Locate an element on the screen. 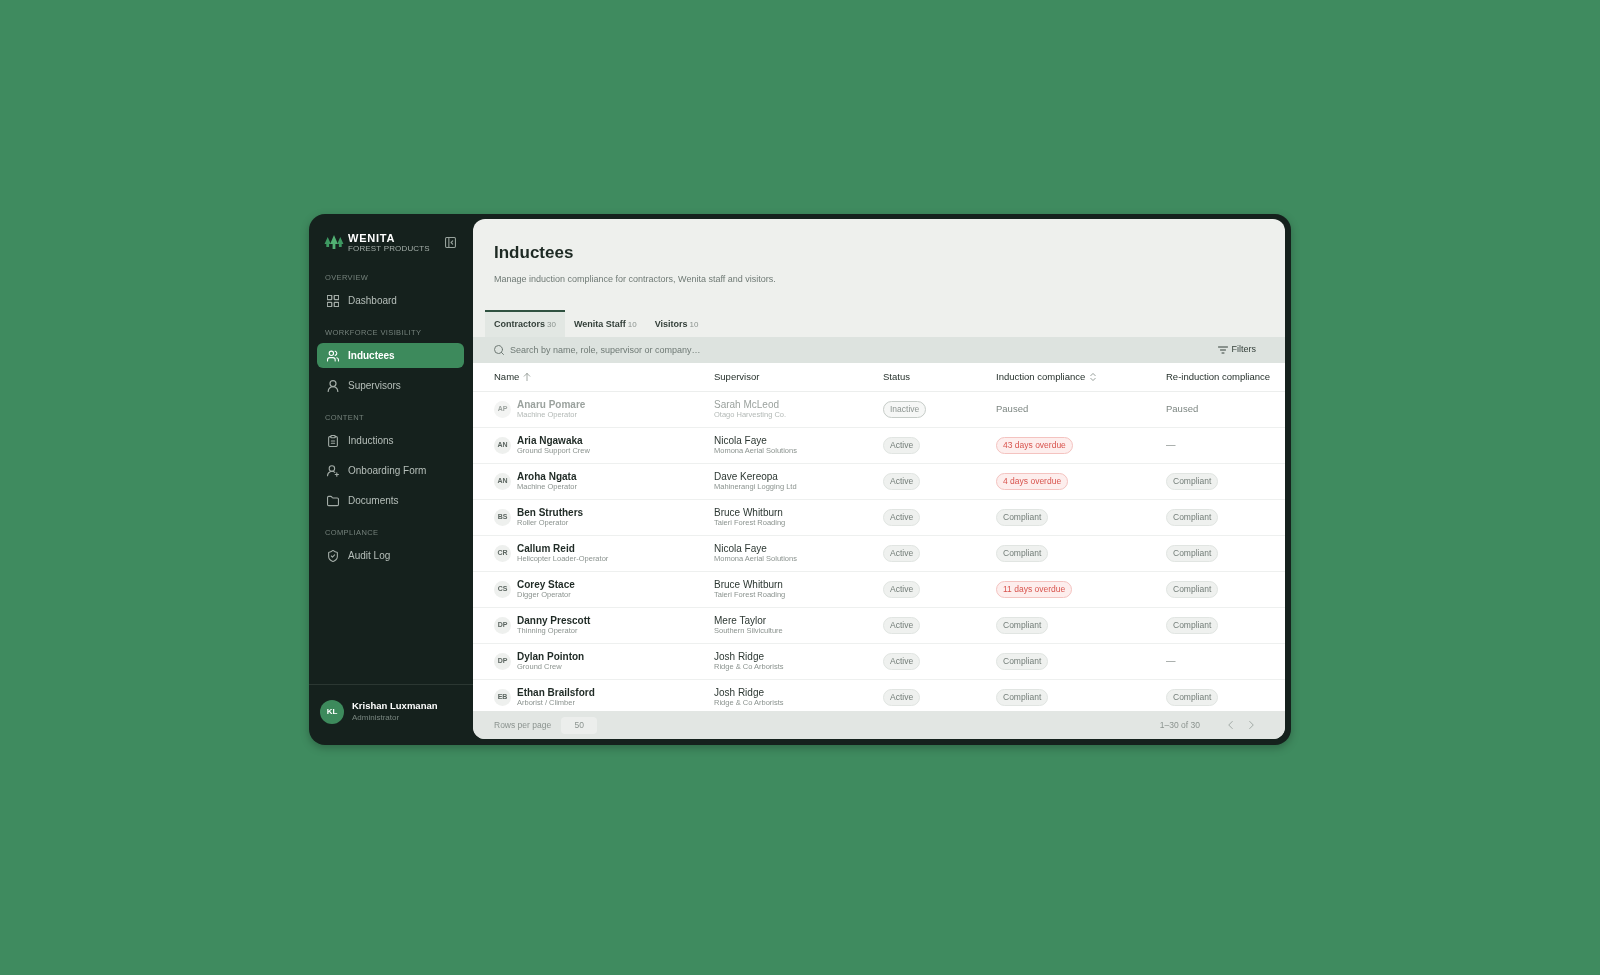  column-header: Re-induction compliance is located at coordinates (1218, 376).